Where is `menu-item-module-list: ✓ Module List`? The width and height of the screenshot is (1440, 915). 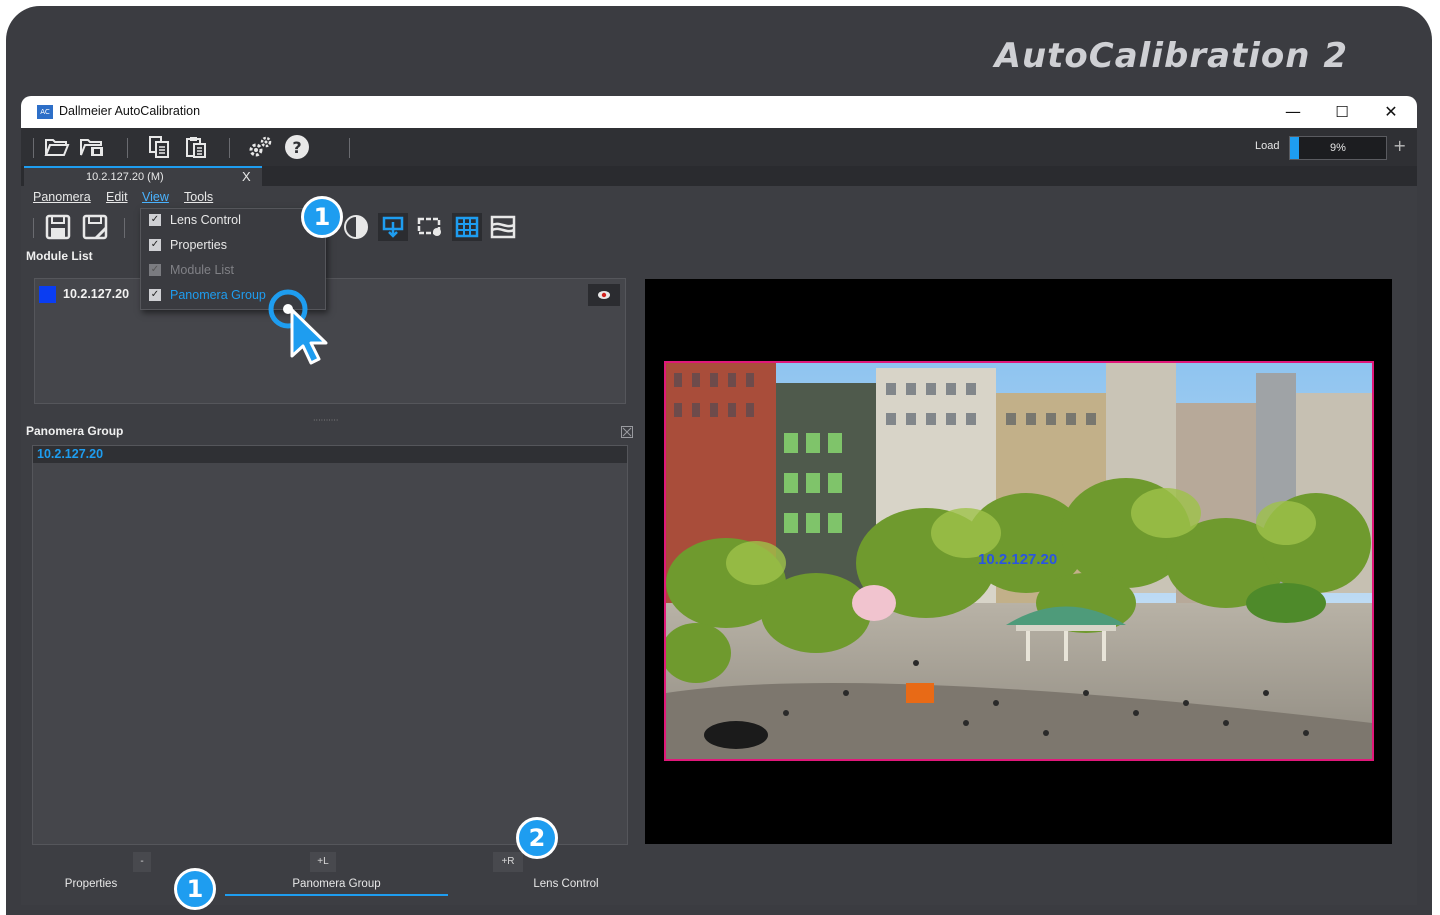
menu-item-module-list: ✓ Module List is located at coordinates (233, 271).